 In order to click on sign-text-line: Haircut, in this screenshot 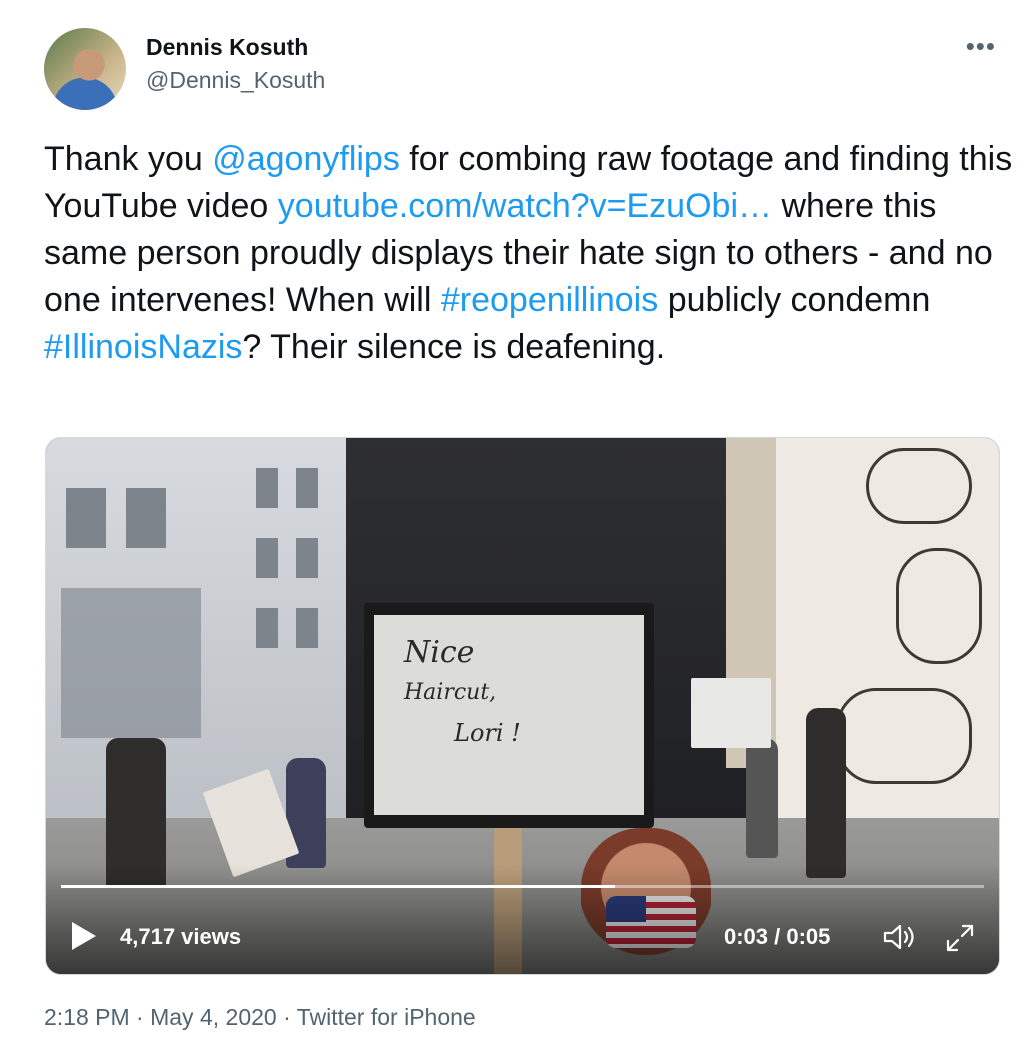, I will do `click(450, 692)`.